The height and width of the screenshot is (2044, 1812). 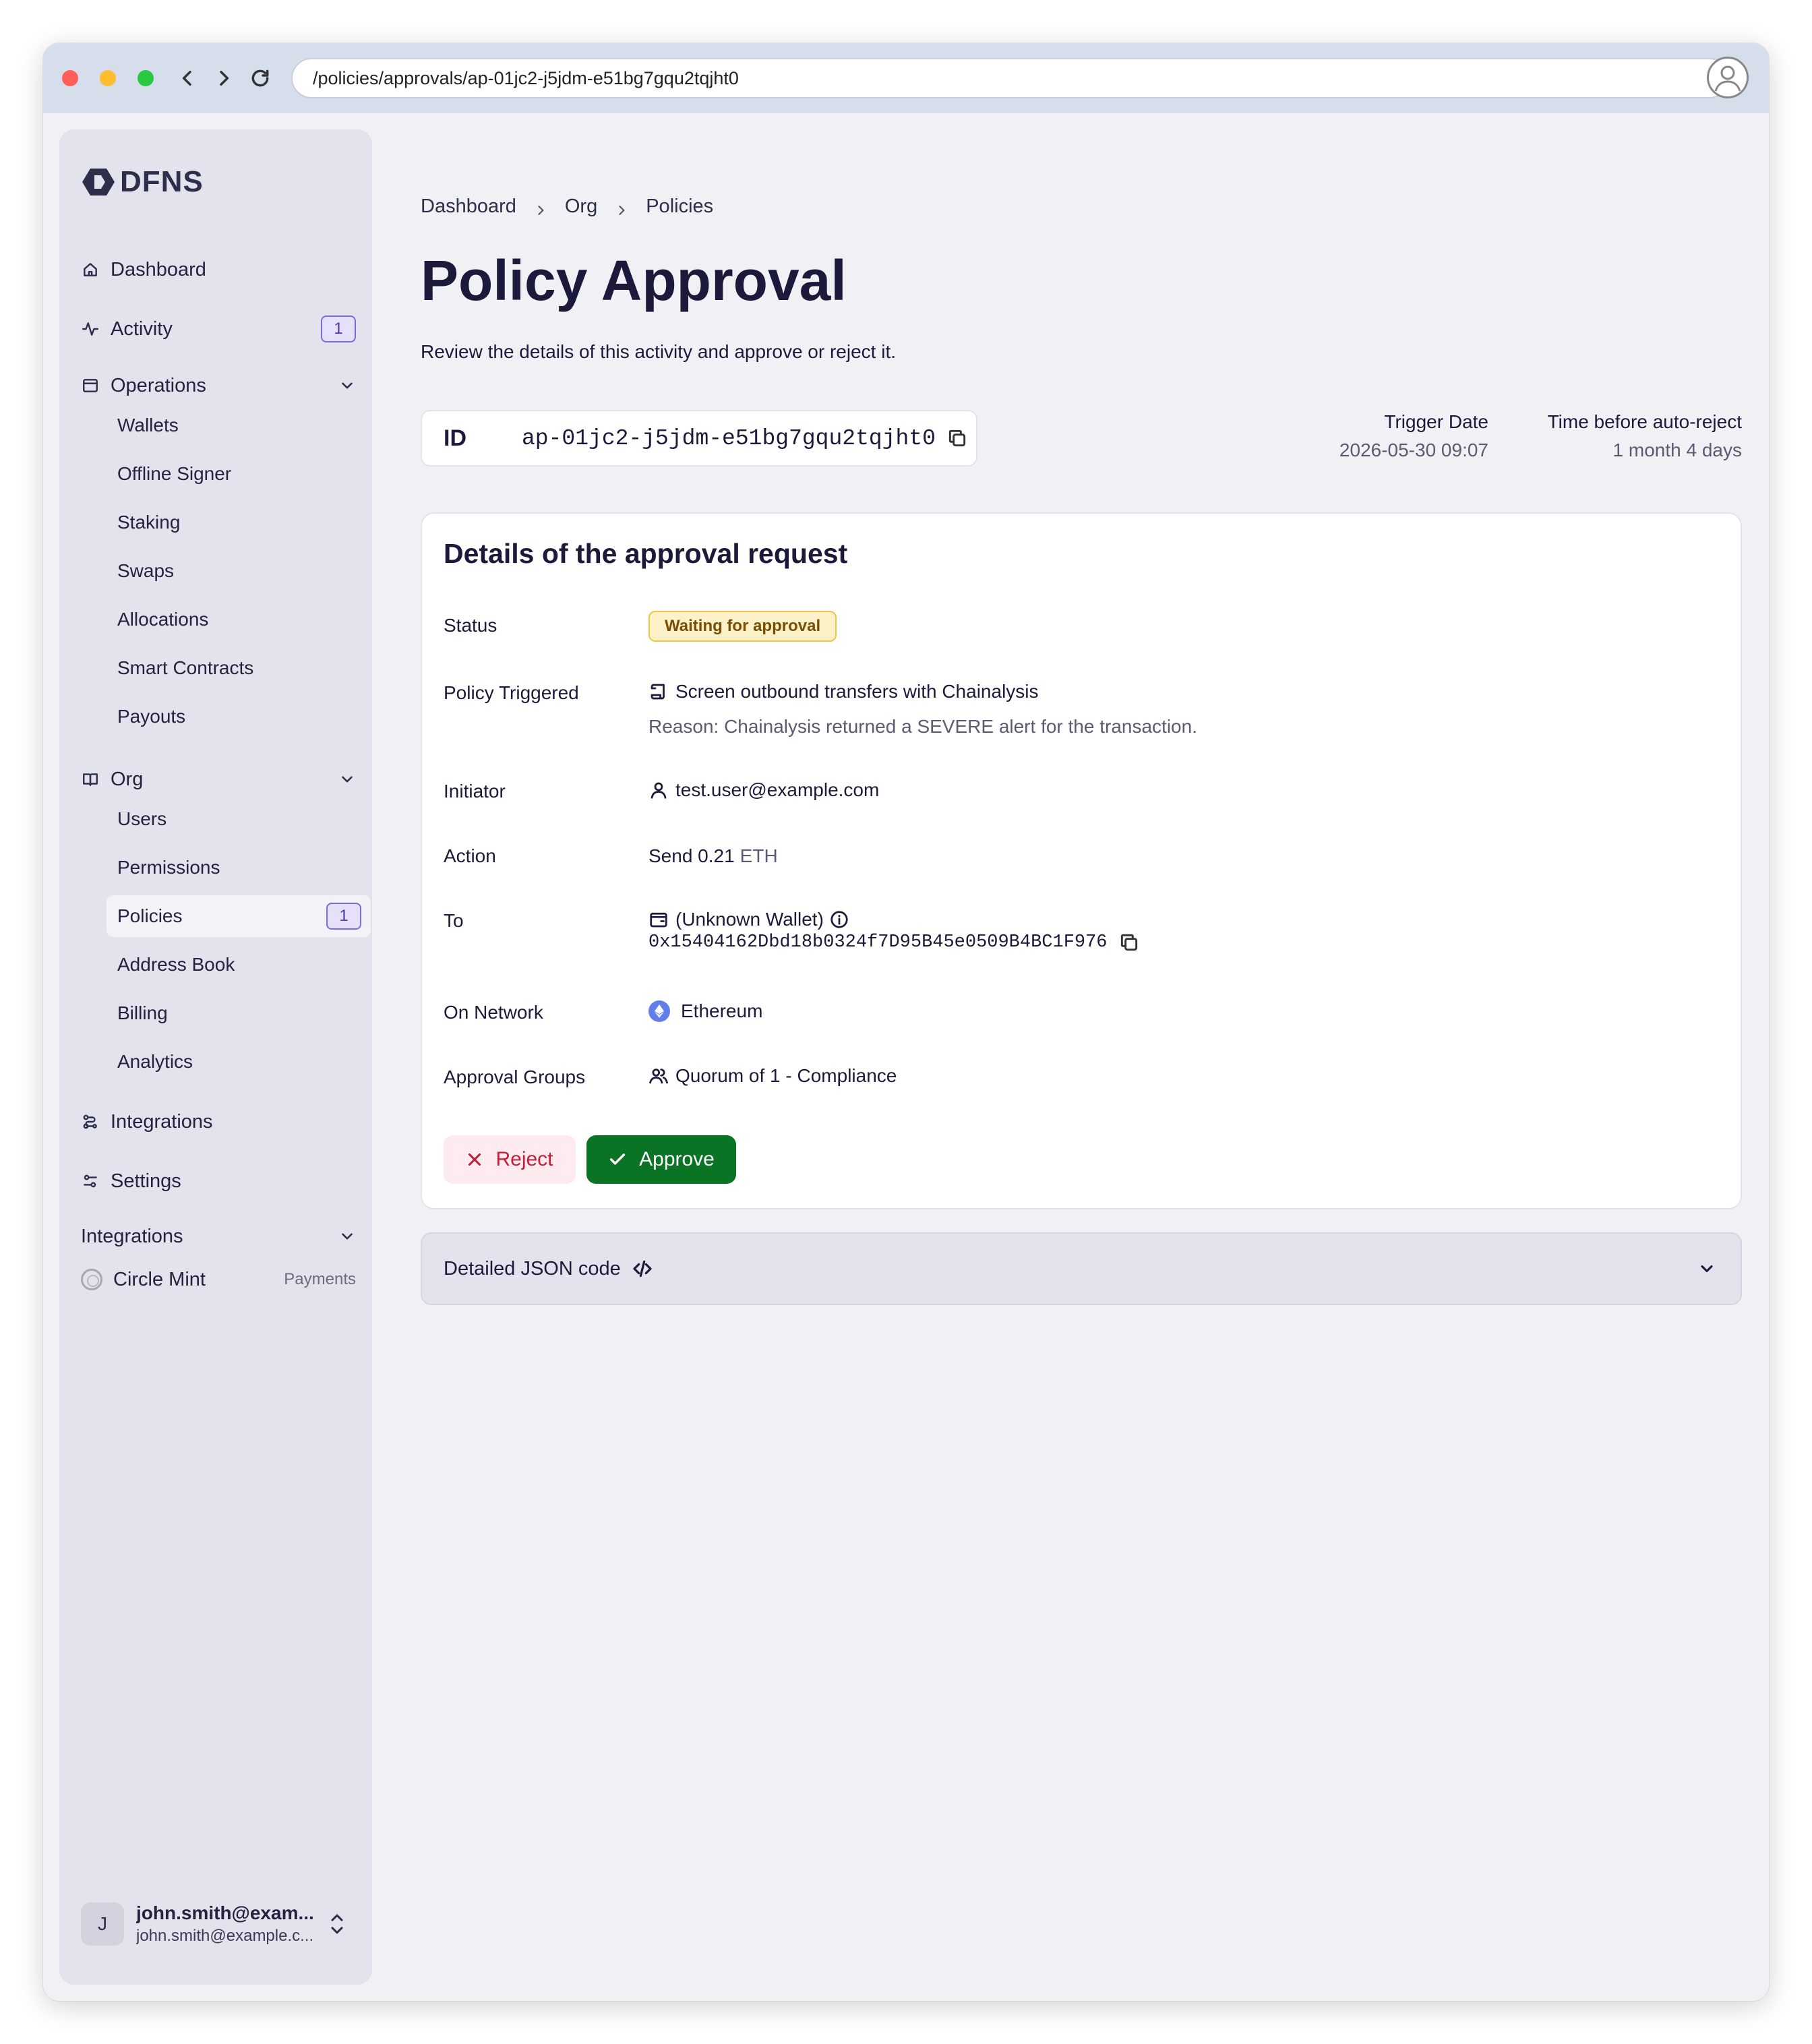 I want to click on sidebar-section-label: Operations, so click(x=158, y=385).